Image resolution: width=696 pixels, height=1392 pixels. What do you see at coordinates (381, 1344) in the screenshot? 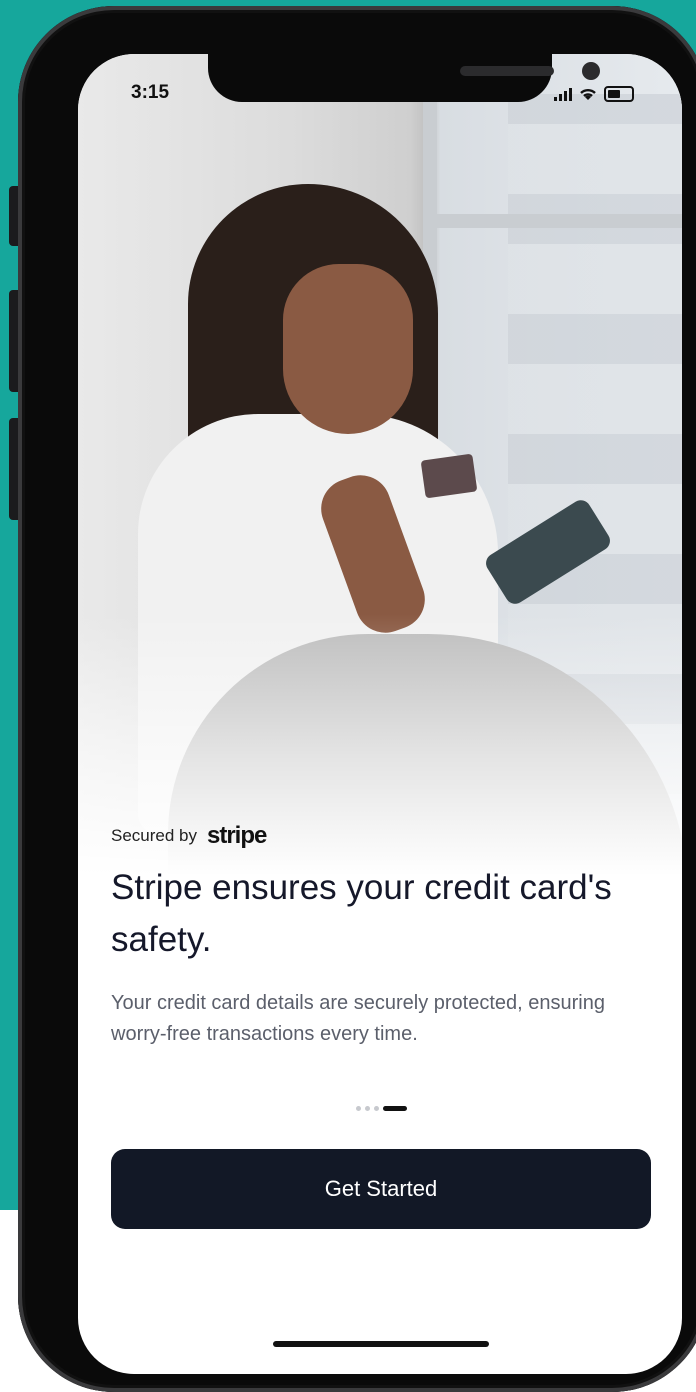
I see `home-indicator` at bounding box center [381, 1344].